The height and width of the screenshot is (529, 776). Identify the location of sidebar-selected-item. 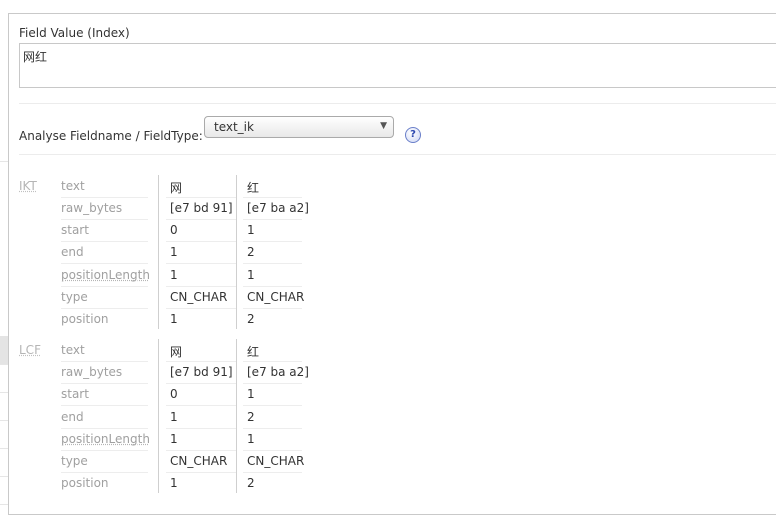
(4, 350).